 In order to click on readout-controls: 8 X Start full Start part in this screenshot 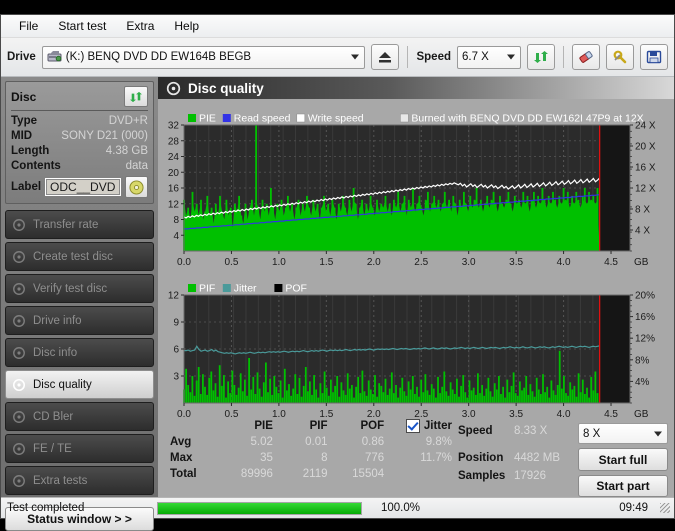, I will do `click(626, 460)`.